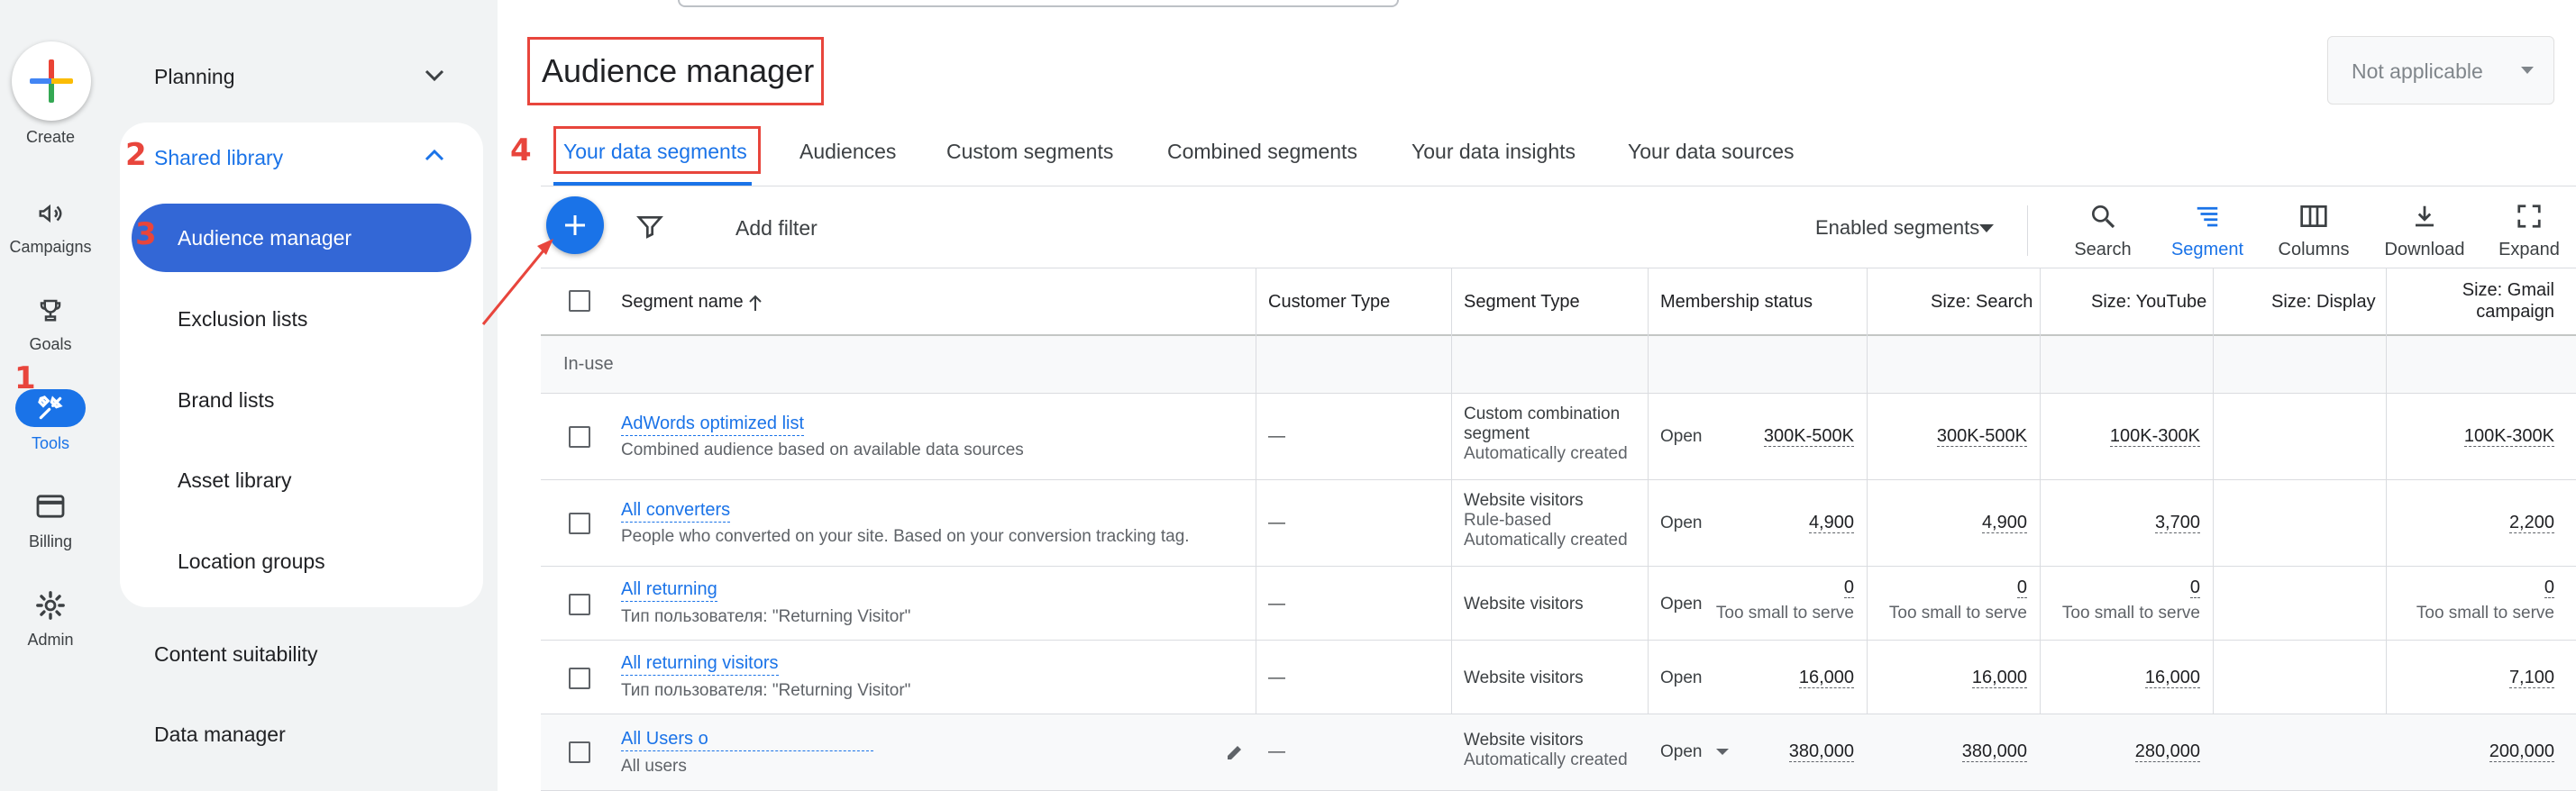 This screenshot has height=791, width=2576. Describe the element at coordinates (676, 511) in the screenshot. I see `segment-name-link: All converters` at that location.